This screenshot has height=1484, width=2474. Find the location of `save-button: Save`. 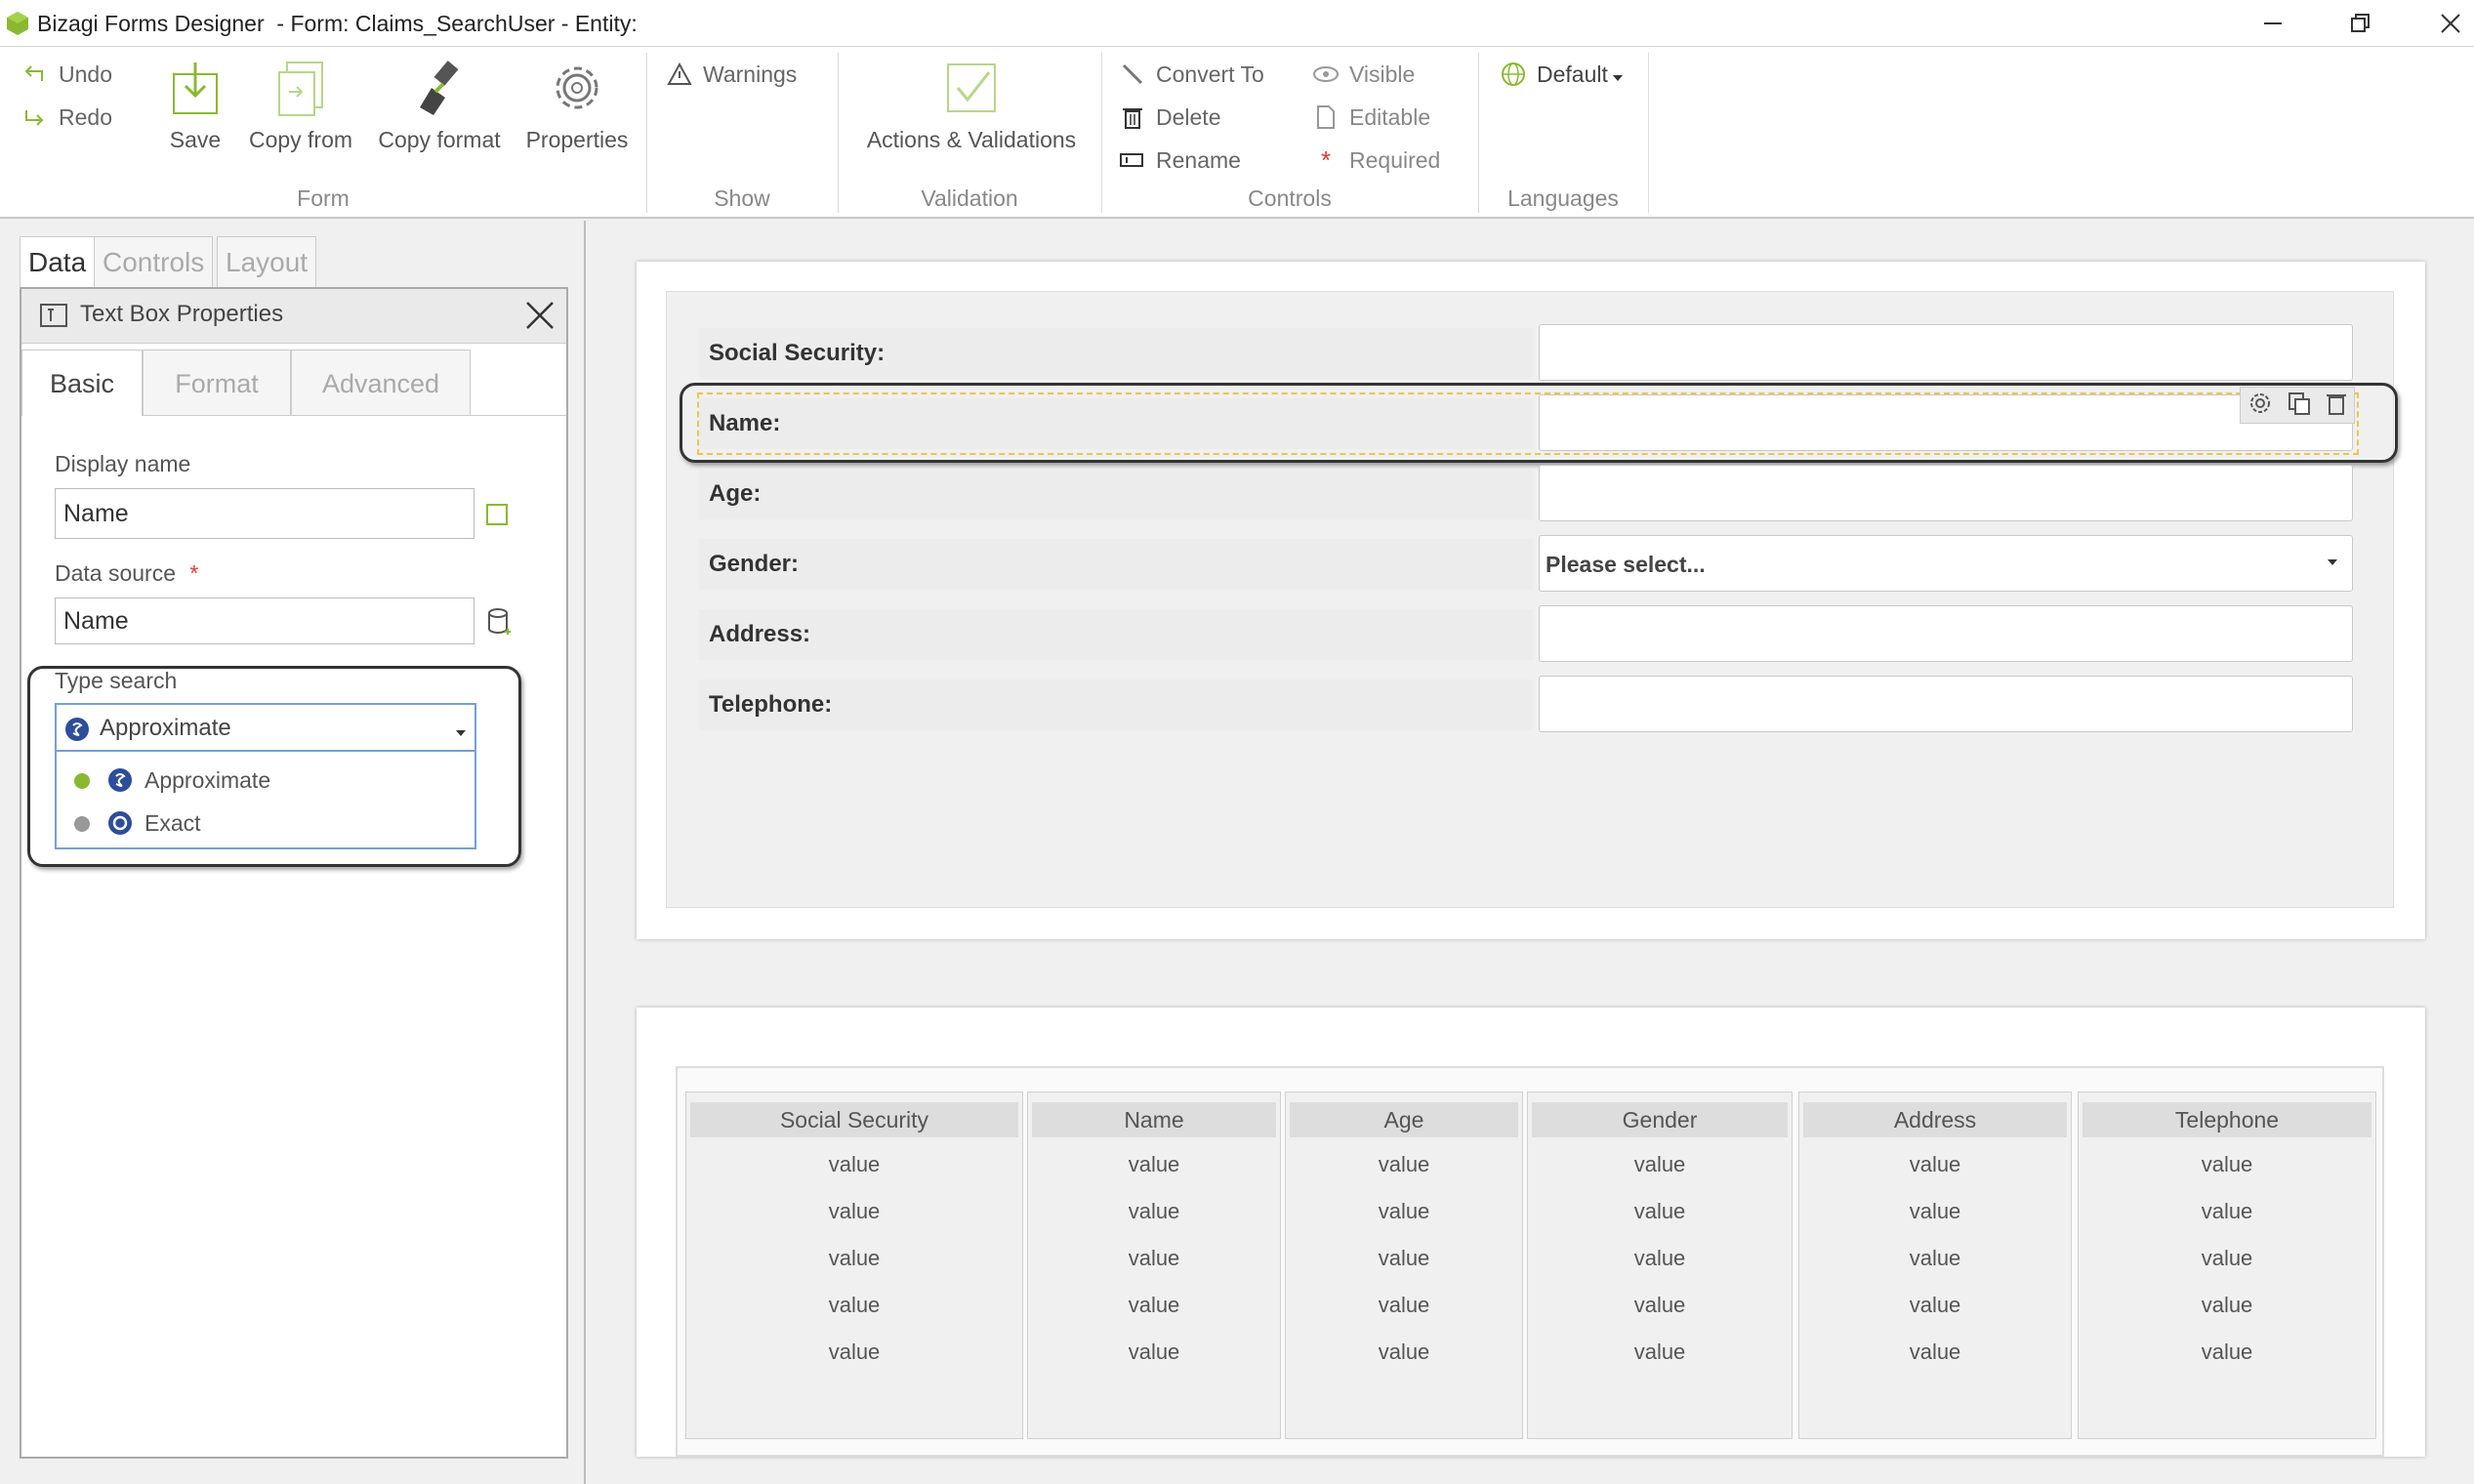

save-button: Save is located at coordinates (195, 105).